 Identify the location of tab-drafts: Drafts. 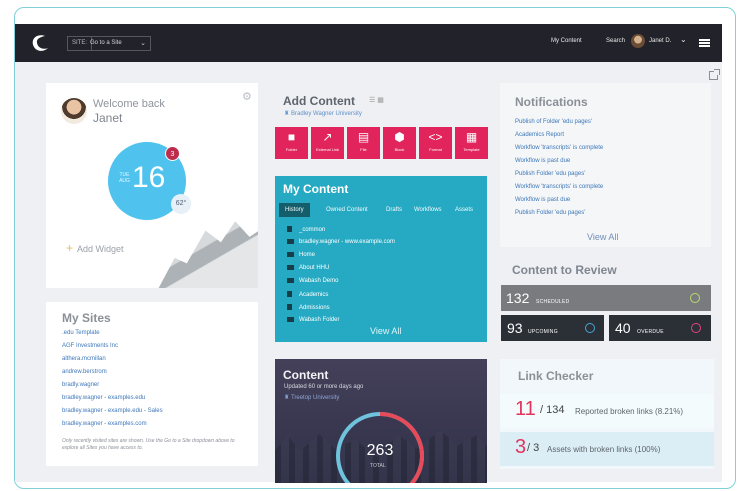
(394, 210).